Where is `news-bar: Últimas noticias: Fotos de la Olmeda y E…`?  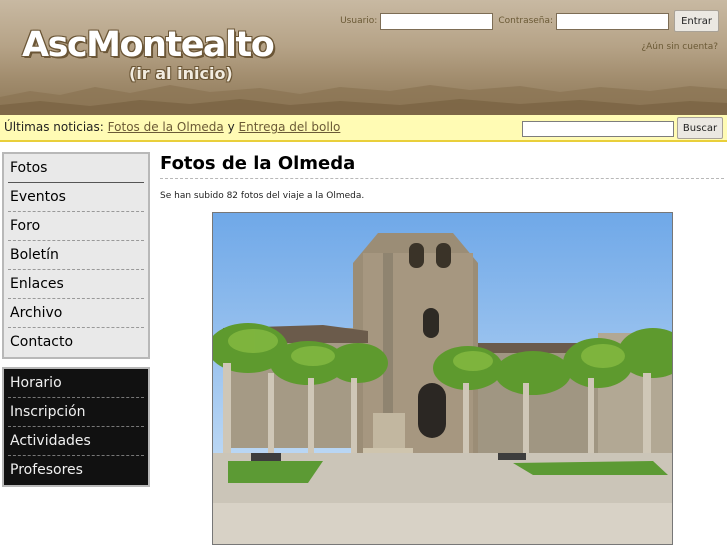 news-bar: Últimas noticias: Fotos de la Olmeda y E… is located at coordinates (363, 128).